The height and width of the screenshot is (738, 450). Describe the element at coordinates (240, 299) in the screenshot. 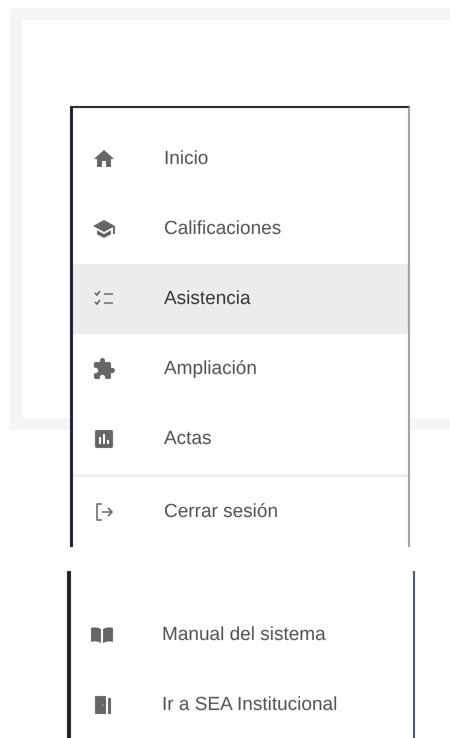

I see `menu-item: Asistencia` at that location.